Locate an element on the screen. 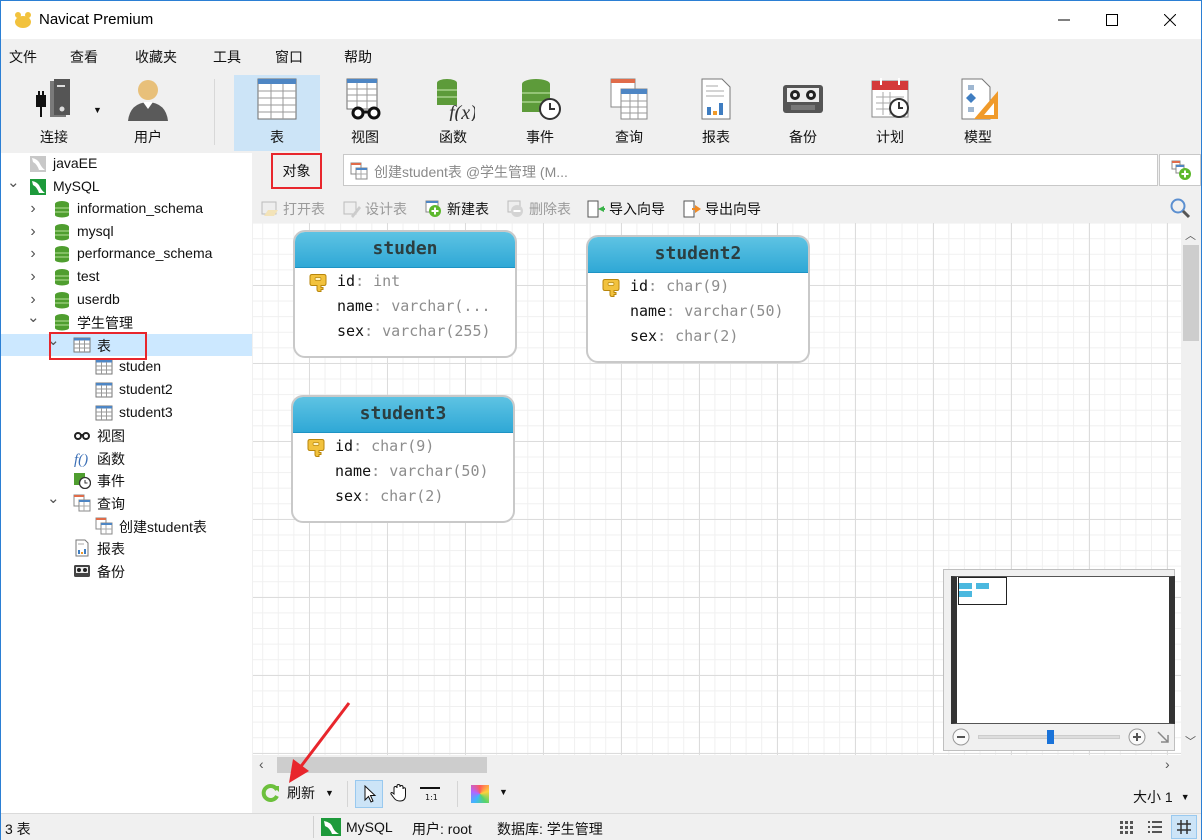  close-button is located at coordinates (1170, 20).